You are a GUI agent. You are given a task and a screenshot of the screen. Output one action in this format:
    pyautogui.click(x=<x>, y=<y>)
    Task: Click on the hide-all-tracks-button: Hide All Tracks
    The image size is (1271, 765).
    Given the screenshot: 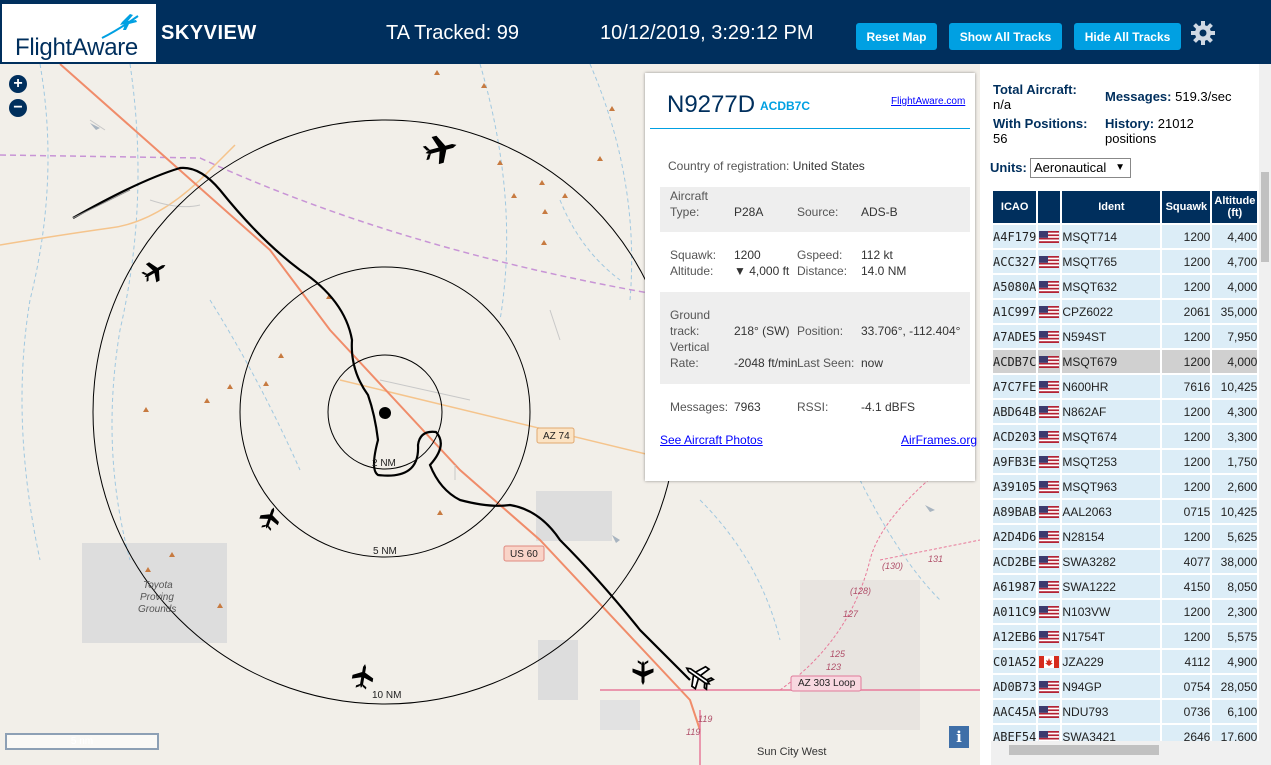 What is the action you would take?
    pyautogui.click(x=1127, y=36)
    